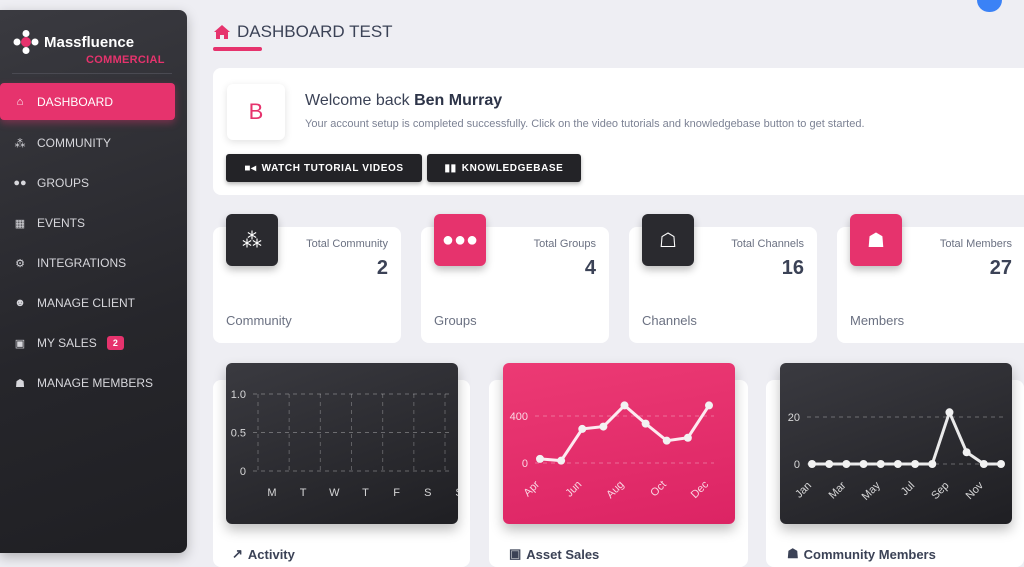 The height and width of the screenshot is (567, 1024). Describe the element at coordinates (92, 73) in the screenshot. I see `divider` at that location.